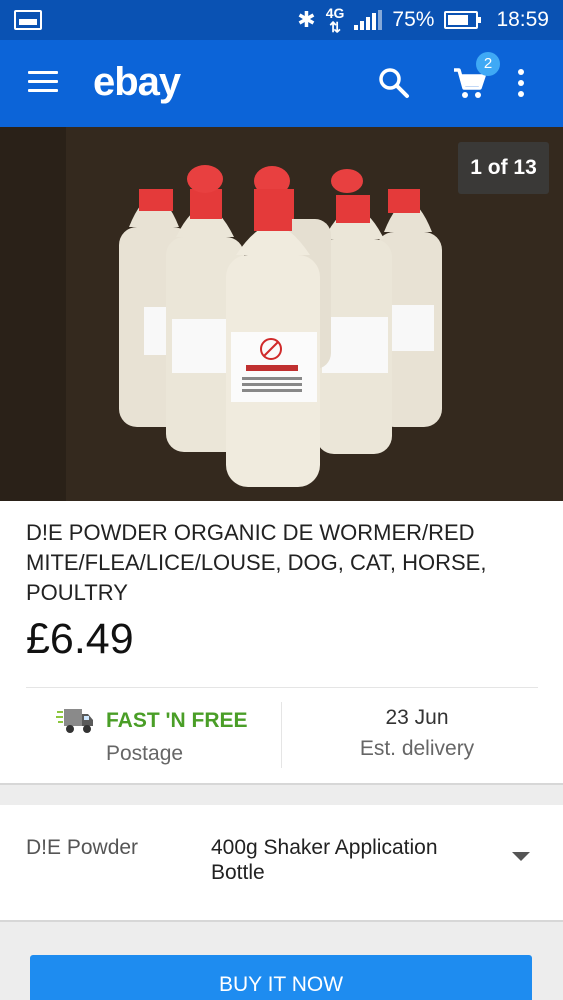  What do you see at coordinates (417, 748) in the screenshot?
I see `delivery-label: Est. delivery` at bounding box center [417, 748].